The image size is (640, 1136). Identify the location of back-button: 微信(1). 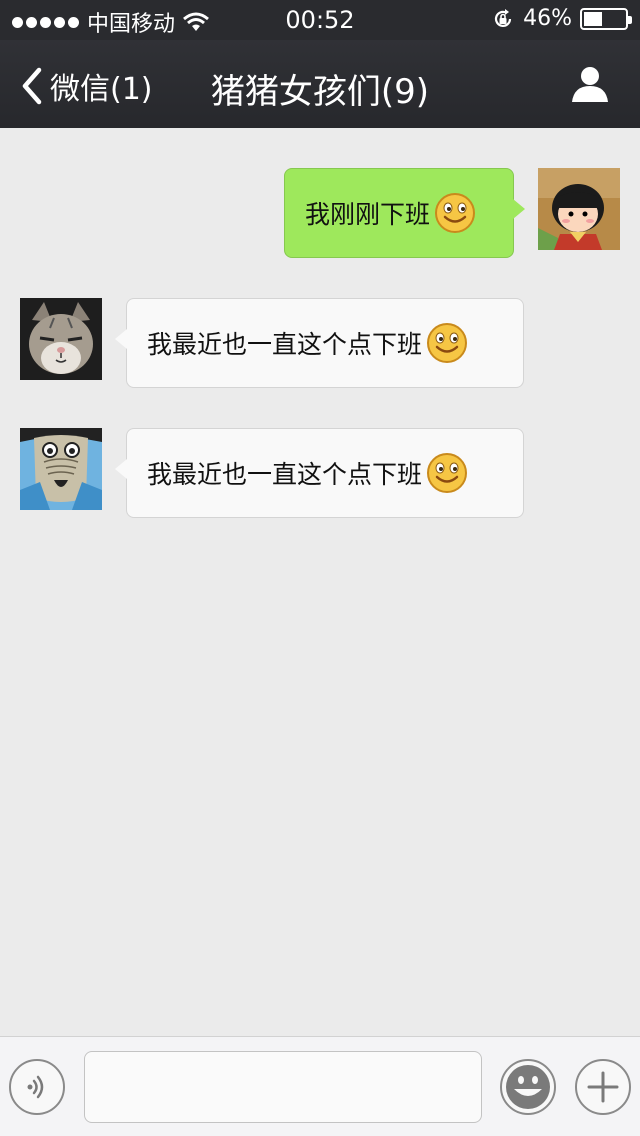
(86, 86).